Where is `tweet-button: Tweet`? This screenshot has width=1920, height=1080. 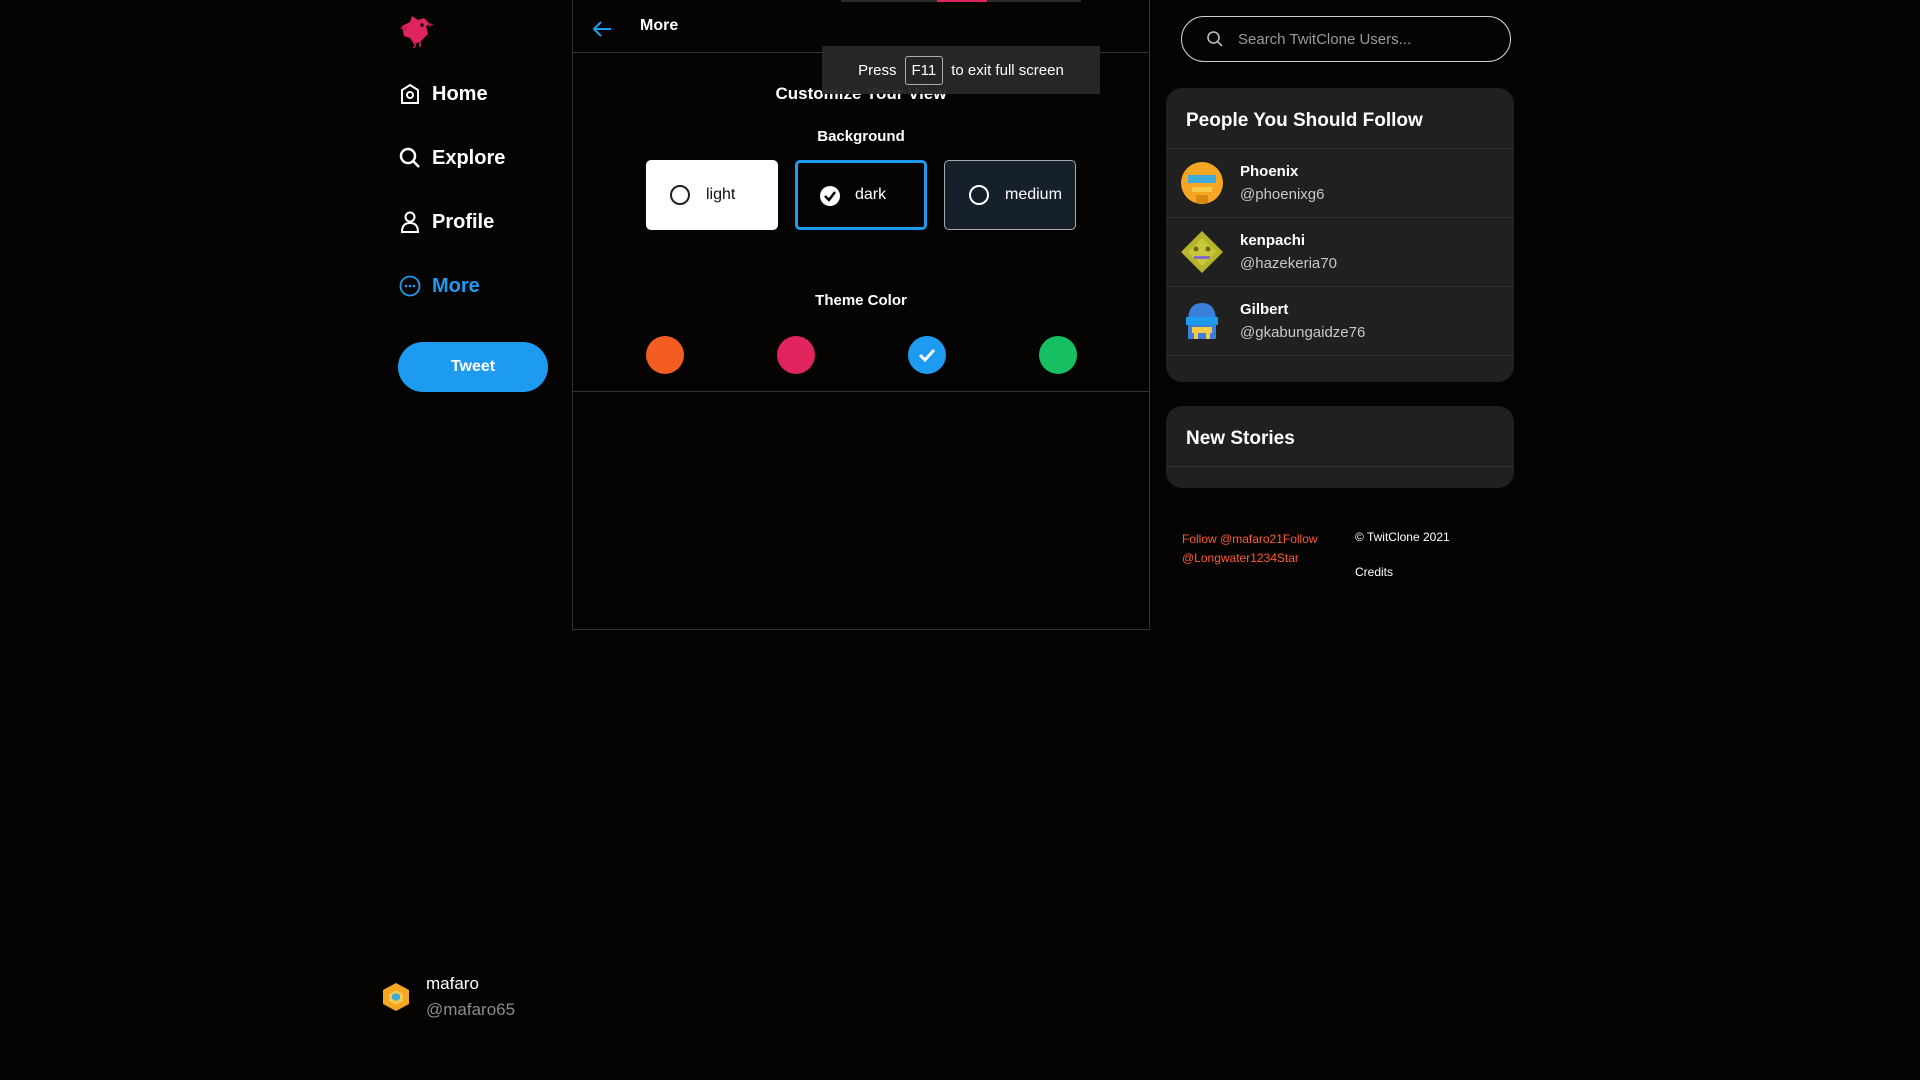 tweet-button: Tweet is located at coordinates (473, 367).